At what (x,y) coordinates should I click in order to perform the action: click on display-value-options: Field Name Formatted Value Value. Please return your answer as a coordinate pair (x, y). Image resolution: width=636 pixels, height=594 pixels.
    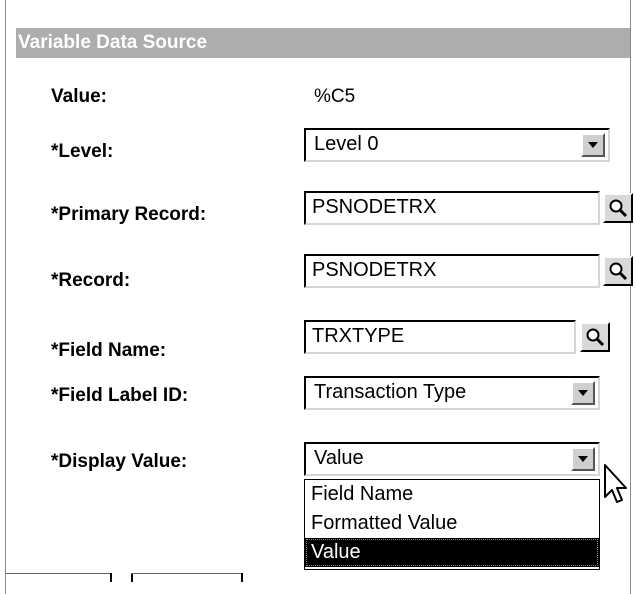
    Looking at the image, I should click on (452, 524).